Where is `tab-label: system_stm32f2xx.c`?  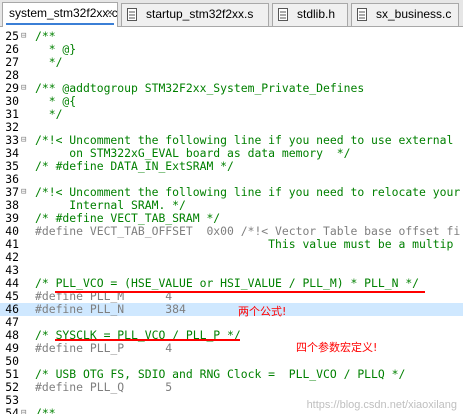
tab-label: system_stm32f2xx.c is located at coordinates (63, 13).